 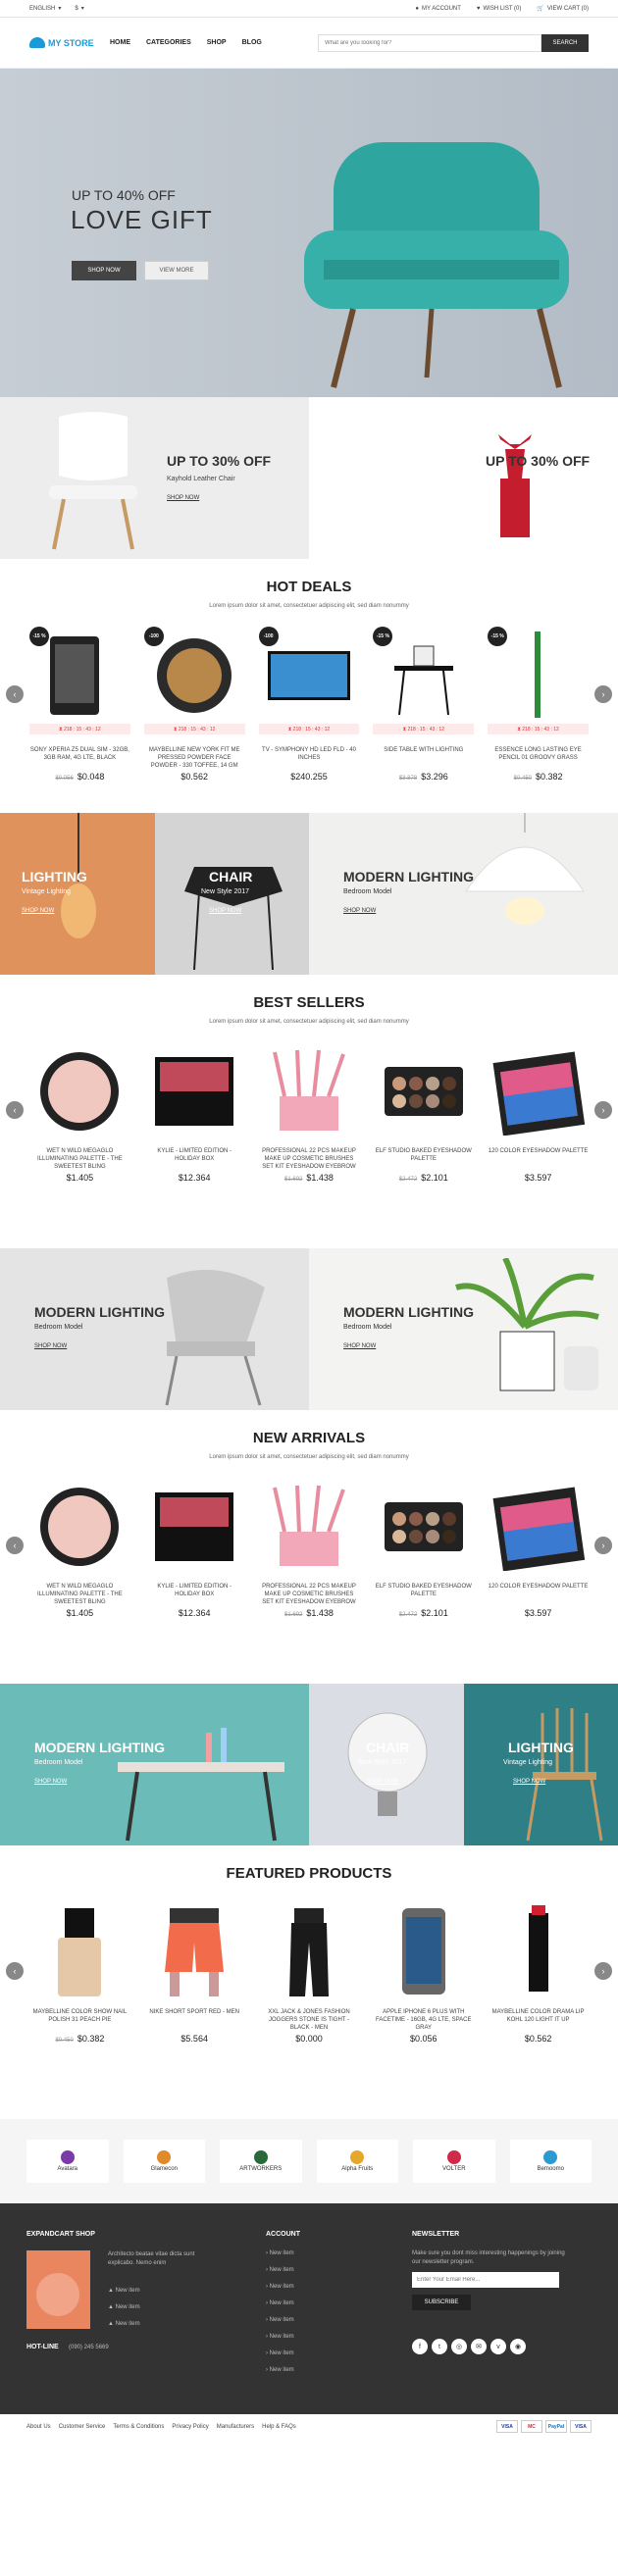 What do you see at coordinates (82, 2427) in the screenshot?
I see `footer-link-customer-service: Customer Service` at bounding box center [82, 2427].